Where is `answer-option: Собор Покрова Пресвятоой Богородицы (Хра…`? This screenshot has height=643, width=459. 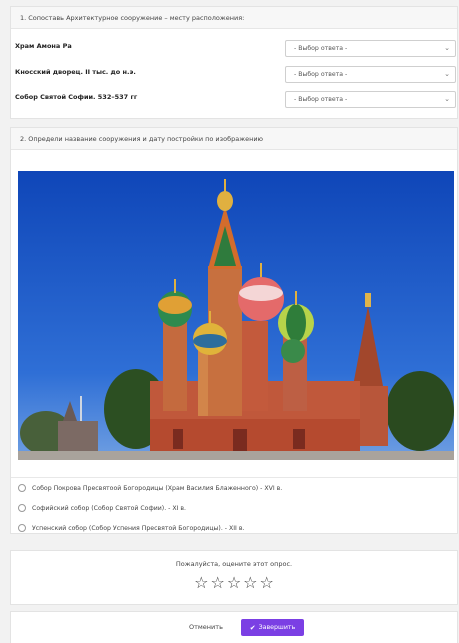 answer-option: Собор Покрова Пресвятоой Богородицы (Хра… is located at coordinates (150, 488).